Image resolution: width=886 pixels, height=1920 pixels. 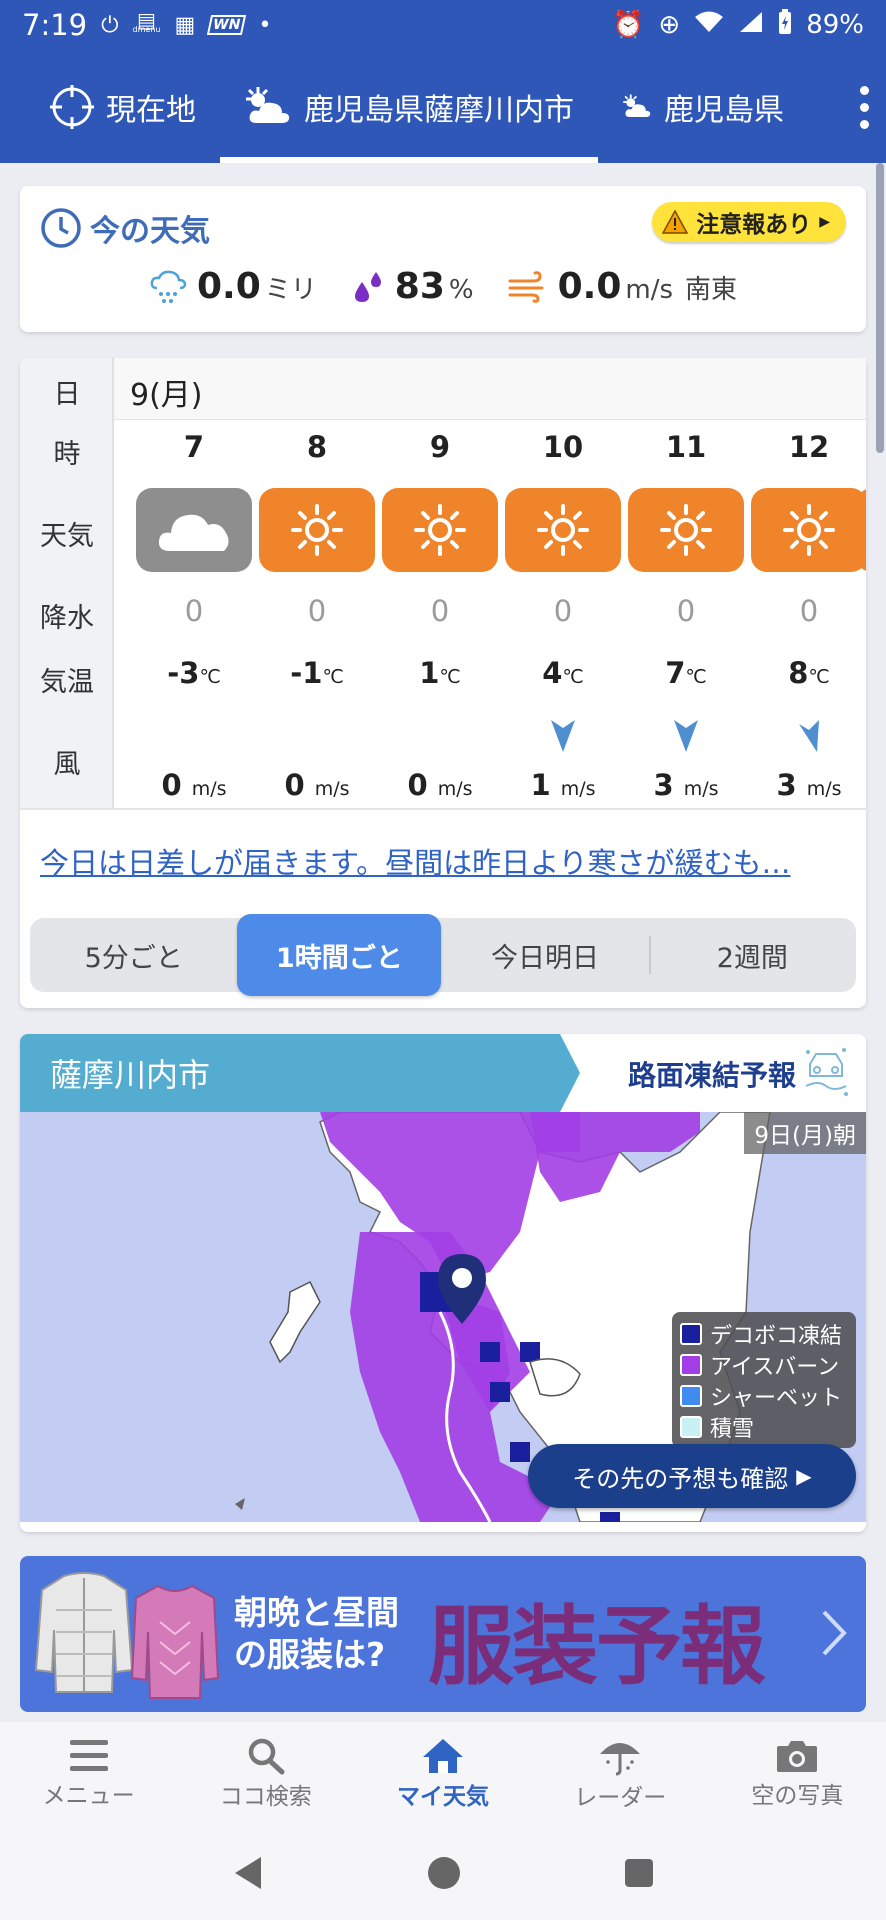 What do you see at coordinates (88, 1774) in the screenshot?
I see `nav-menu: メニュー` at bounding box center [88, 1774].